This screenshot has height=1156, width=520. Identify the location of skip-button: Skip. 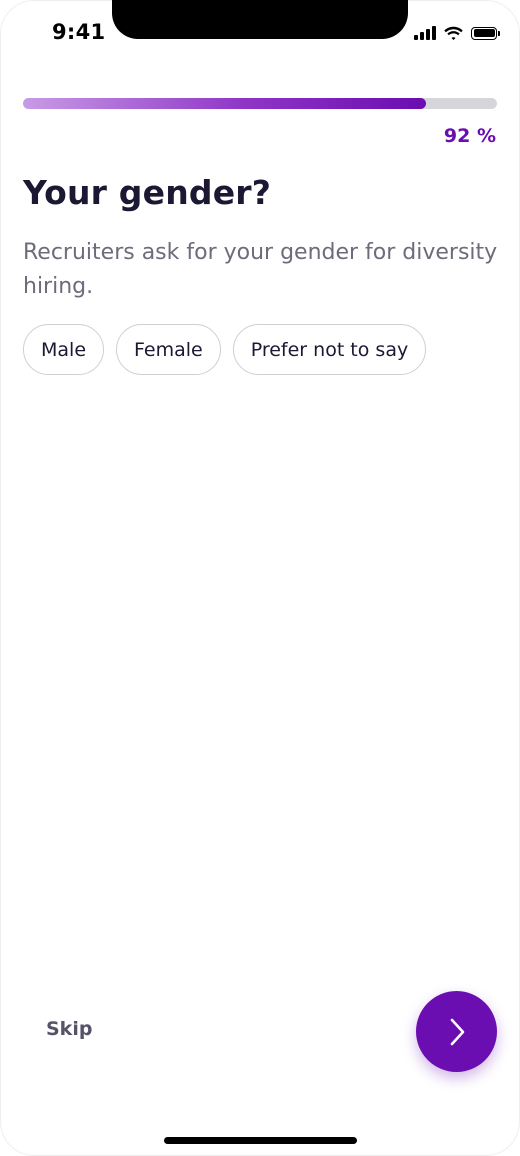
(69, 1029).